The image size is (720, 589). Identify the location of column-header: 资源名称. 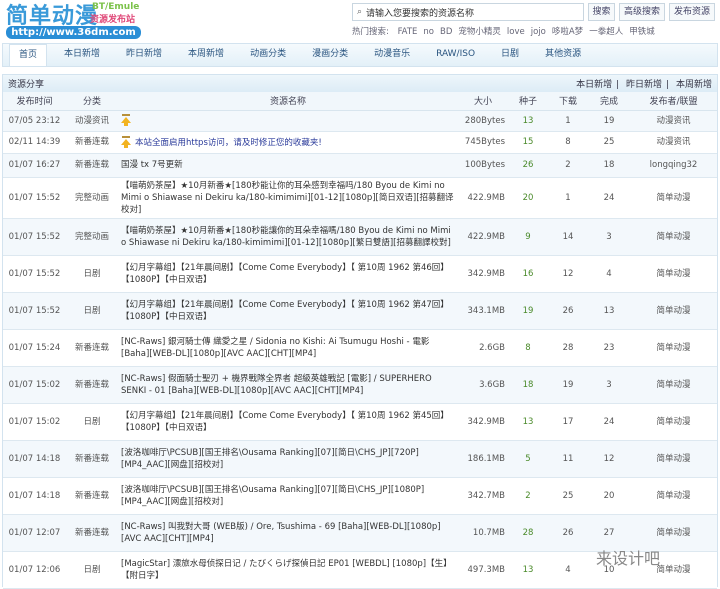
(288, 101).